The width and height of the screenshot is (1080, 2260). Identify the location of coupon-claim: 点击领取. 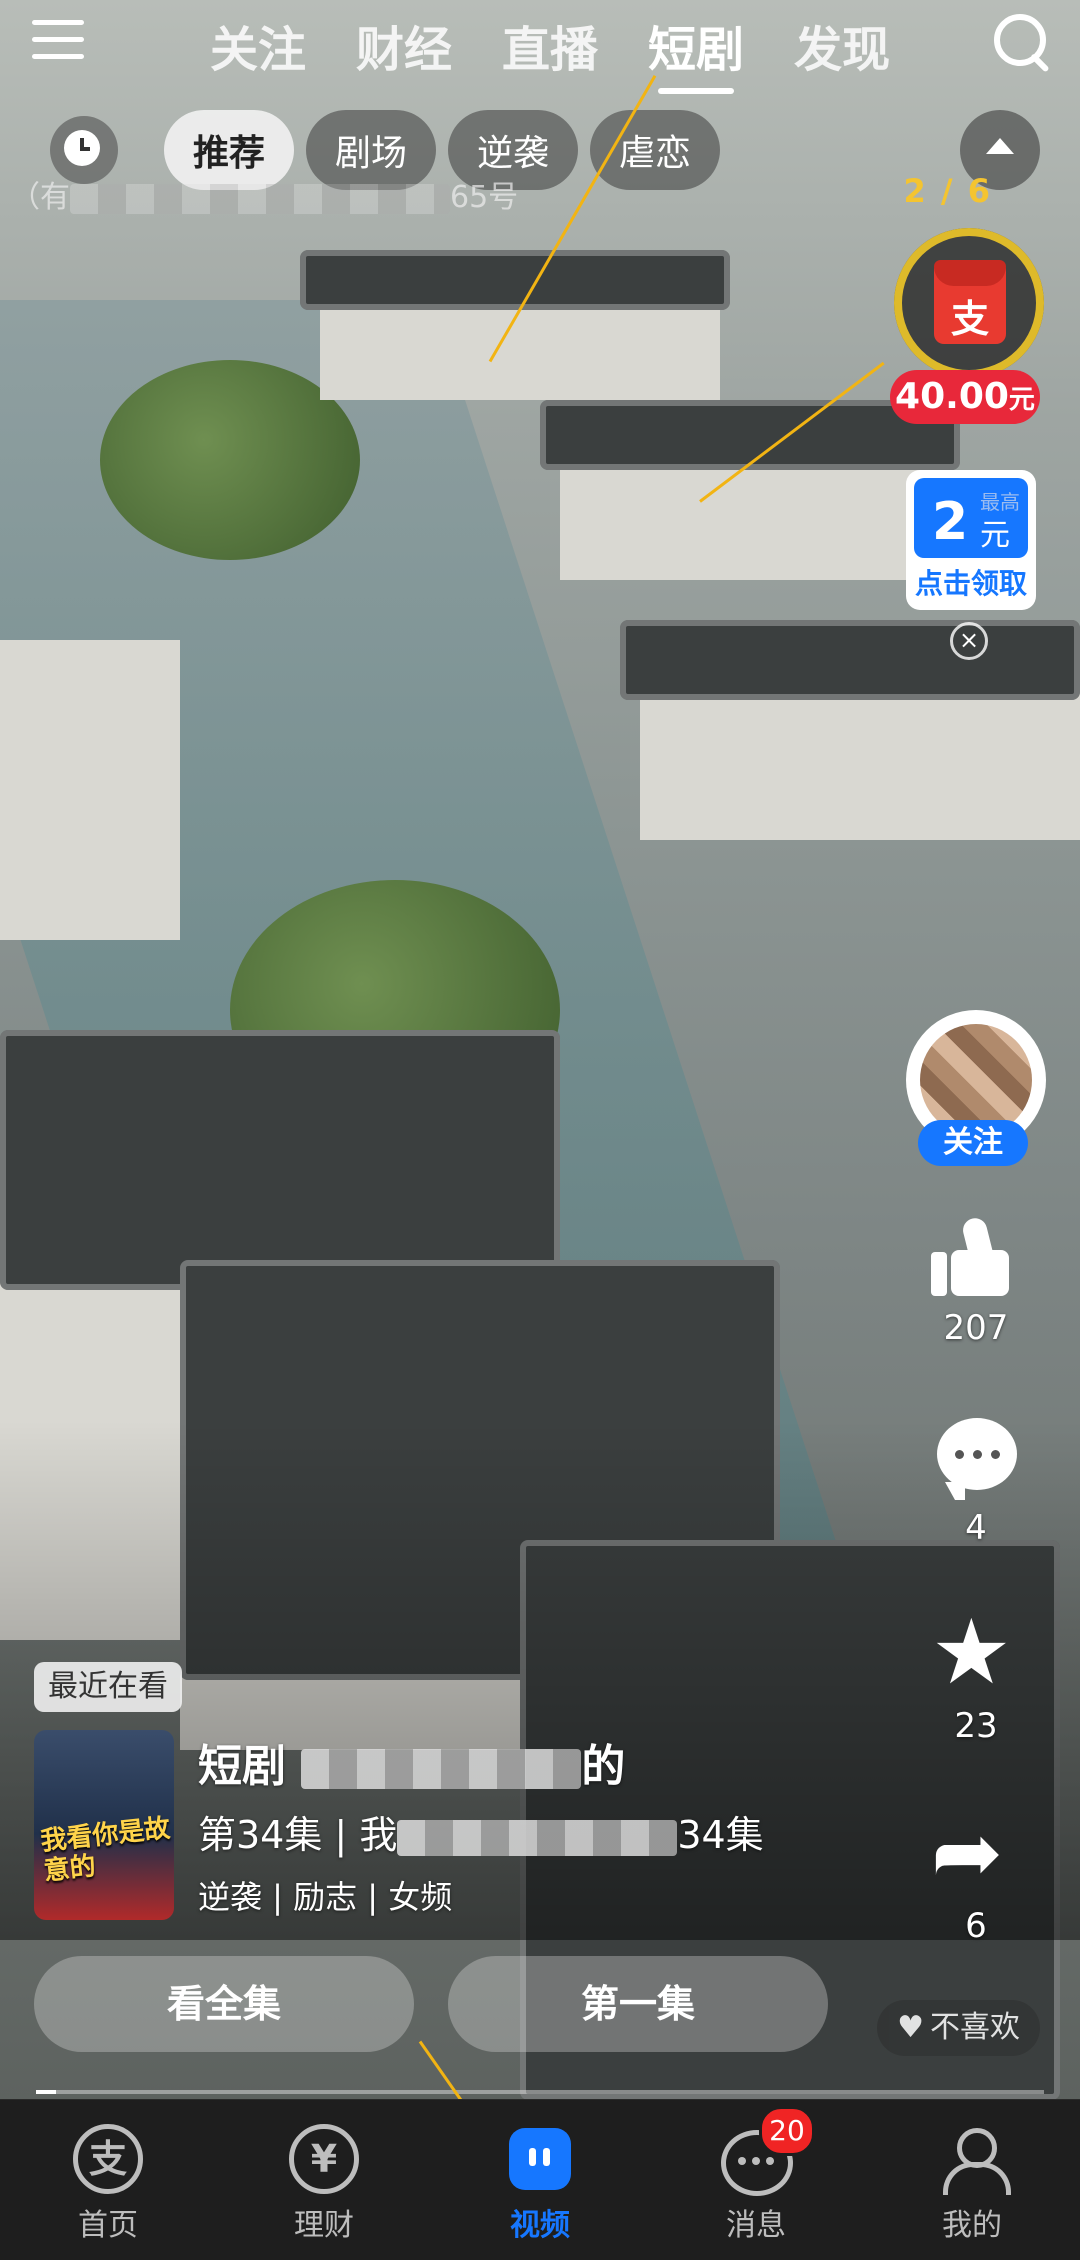
(971, 582).